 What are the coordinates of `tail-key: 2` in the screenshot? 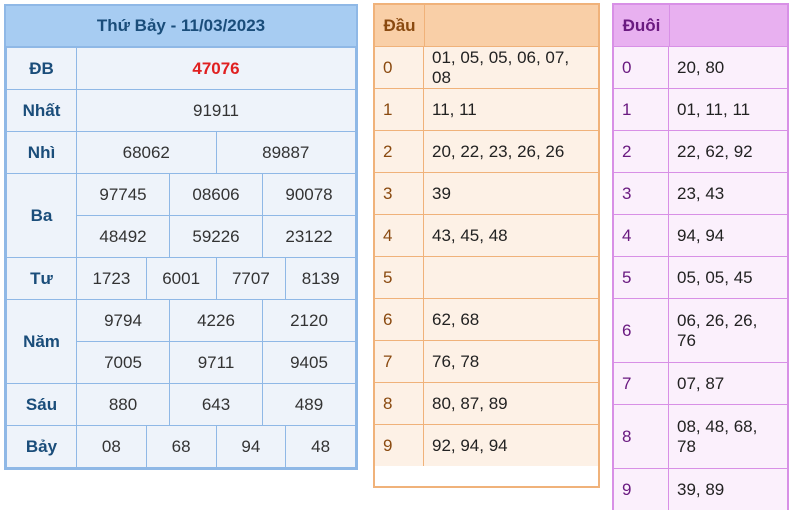 It's located at (641, 151).